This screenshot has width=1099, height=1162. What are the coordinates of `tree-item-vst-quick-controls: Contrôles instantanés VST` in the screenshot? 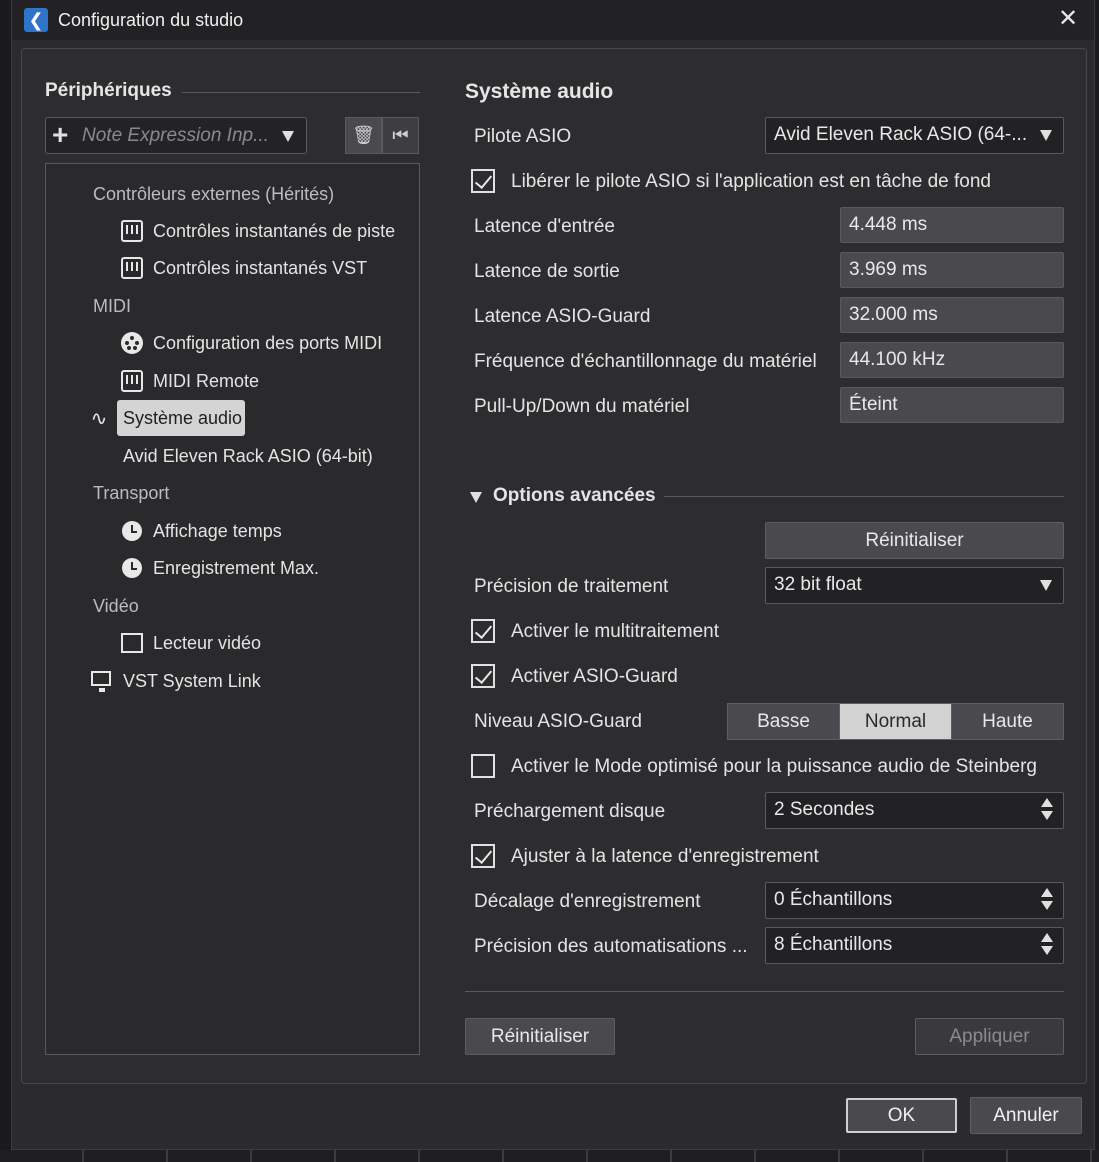 It's located at (260, 268).